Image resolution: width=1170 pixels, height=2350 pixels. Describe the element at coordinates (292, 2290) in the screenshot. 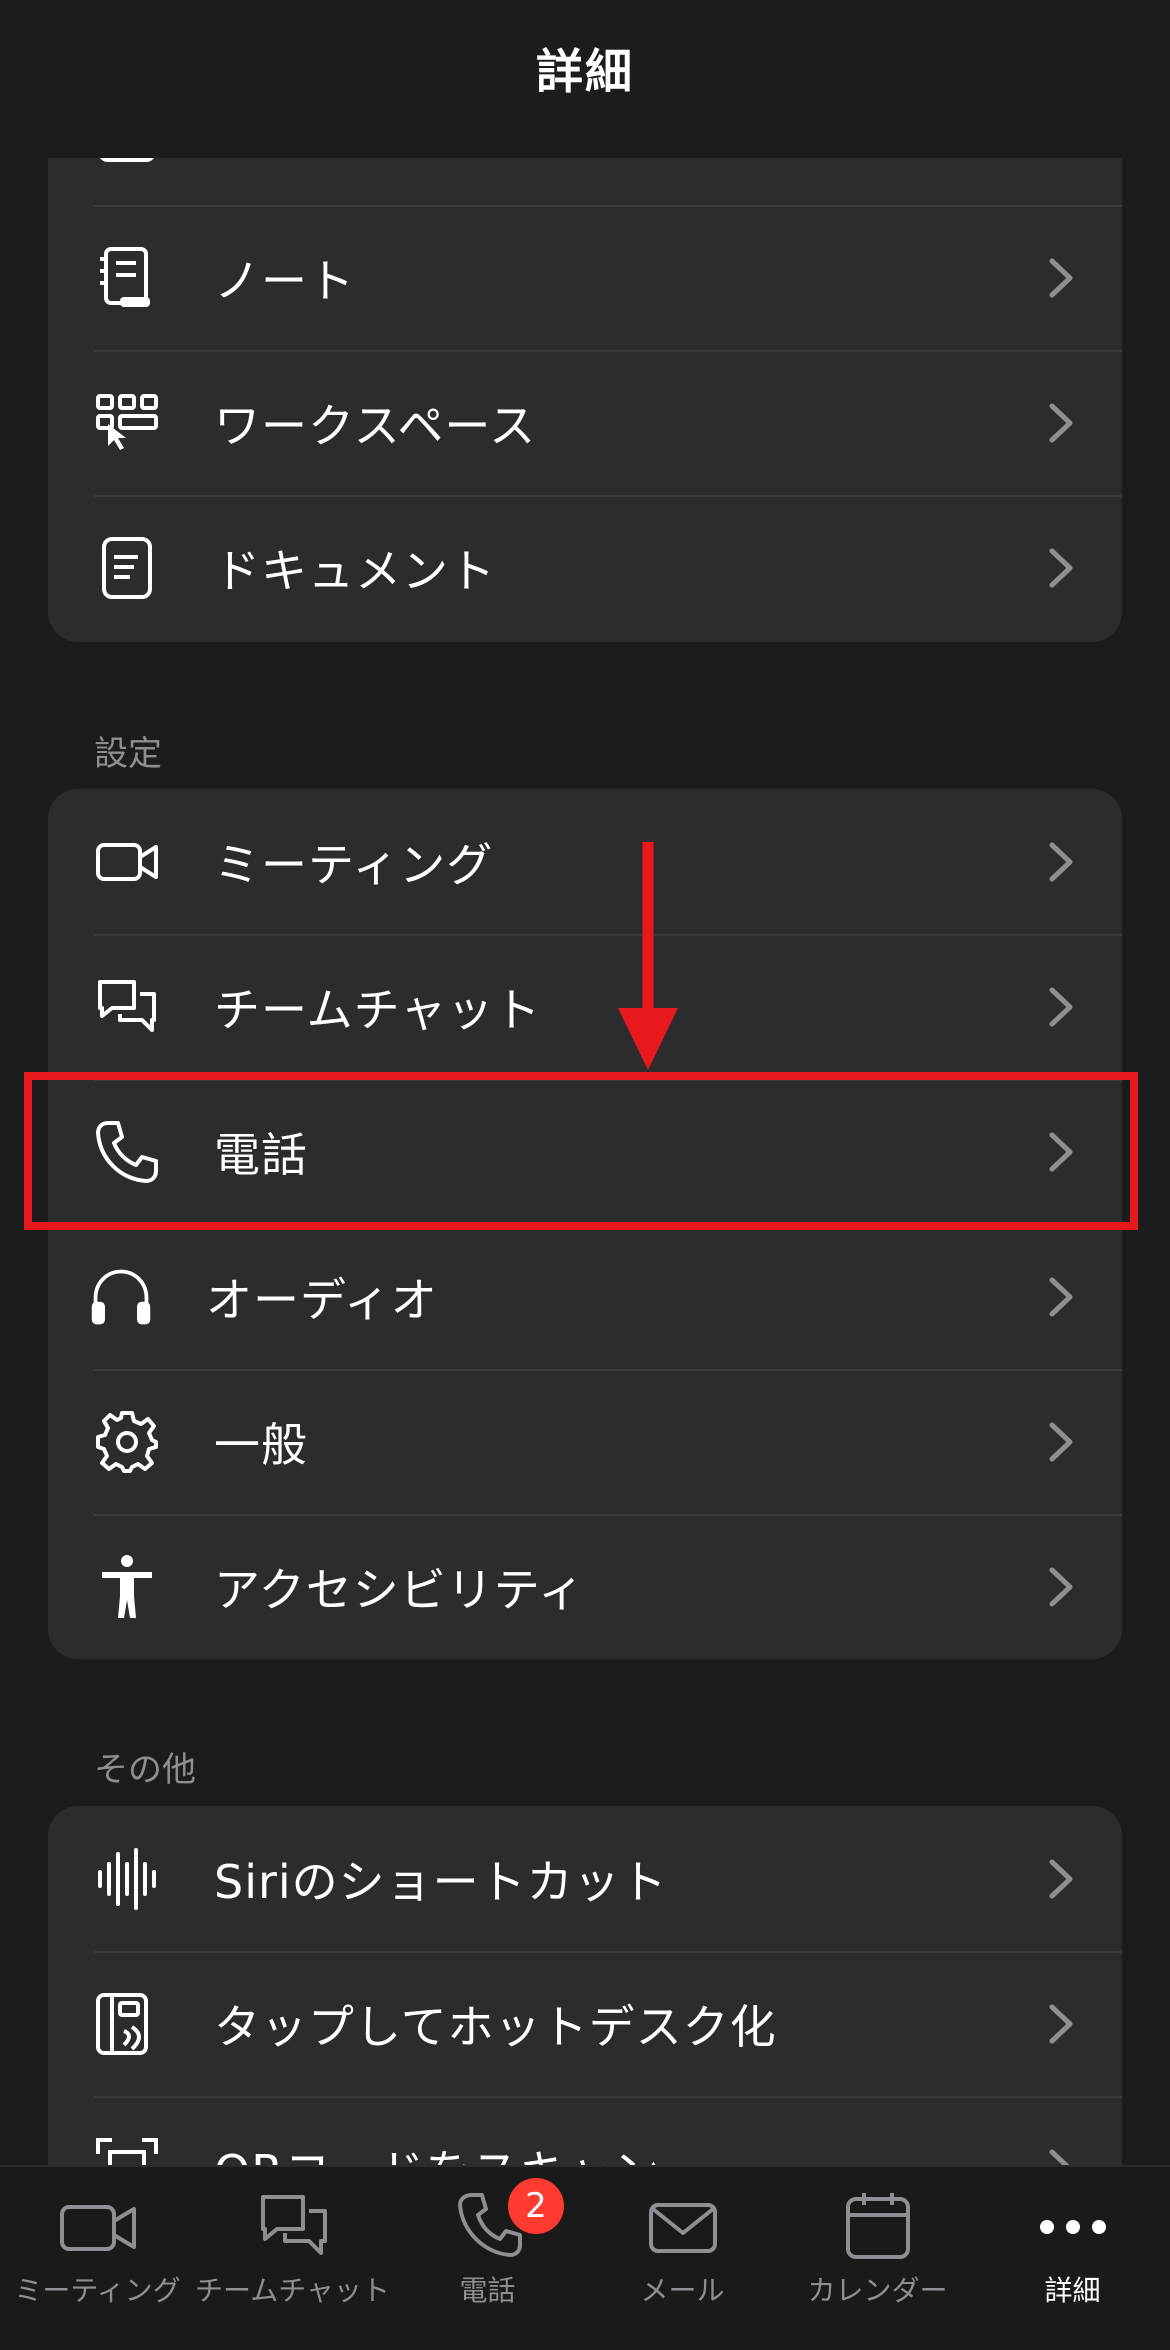

I see `tab-label: チームチャット` at that location.